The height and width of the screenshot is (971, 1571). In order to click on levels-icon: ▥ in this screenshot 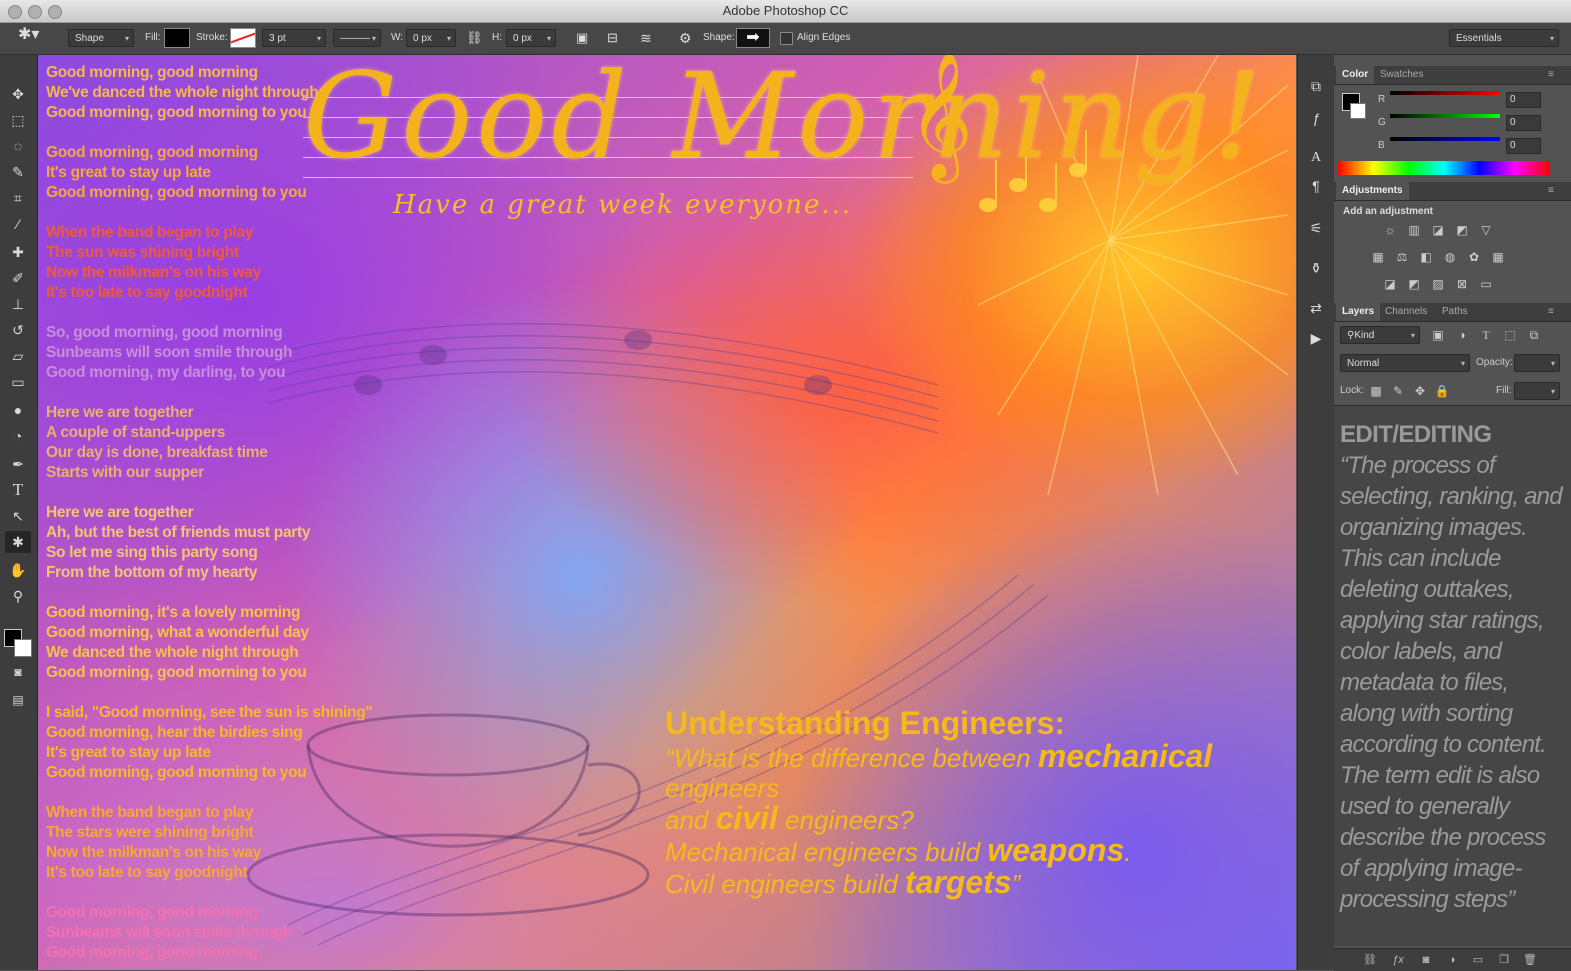, I will do `click(1414, 230)`.